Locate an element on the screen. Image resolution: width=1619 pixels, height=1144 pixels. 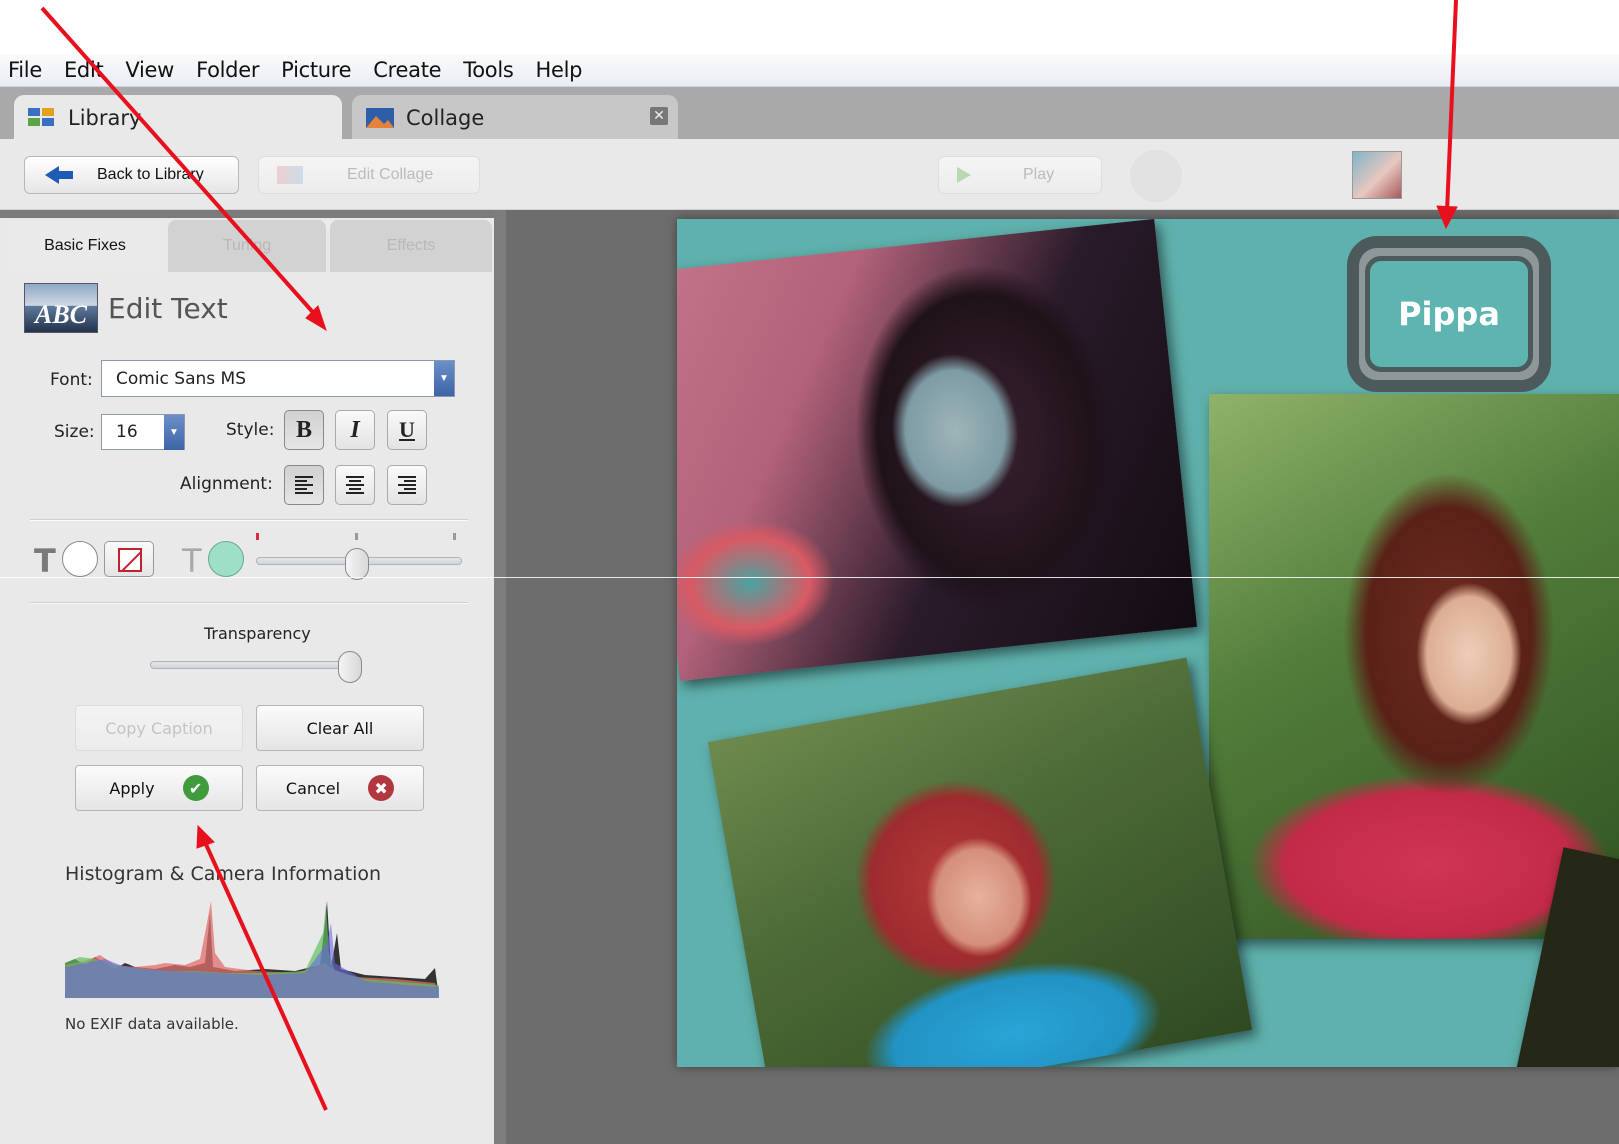
size-dropdown: 16 ▼ is located at coordinates (143, 432).